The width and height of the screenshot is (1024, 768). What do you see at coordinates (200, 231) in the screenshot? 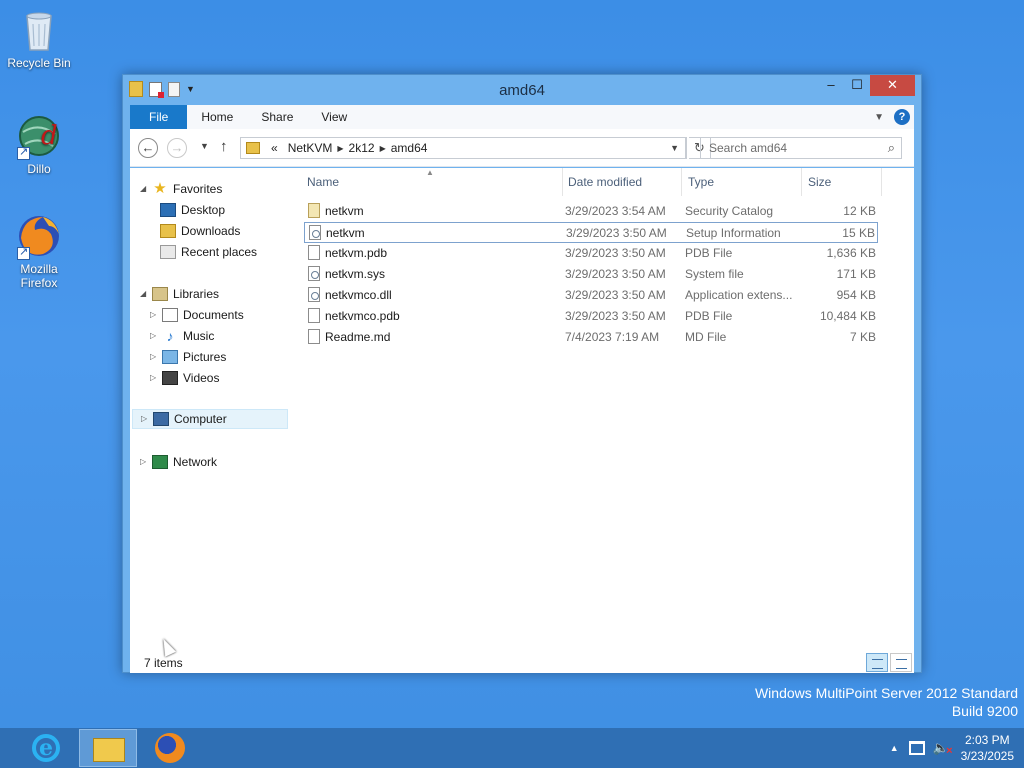
I see `nav-item-downloads: Downloads` at bounding box center [200, 231].